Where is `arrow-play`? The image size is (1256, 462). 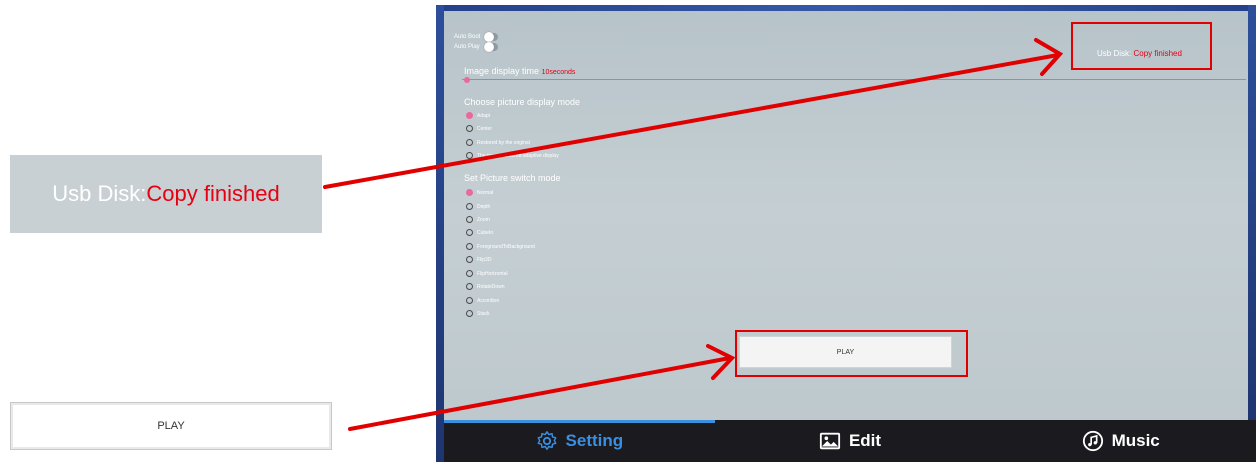
arrow-play is located at coordinates (542, 387).